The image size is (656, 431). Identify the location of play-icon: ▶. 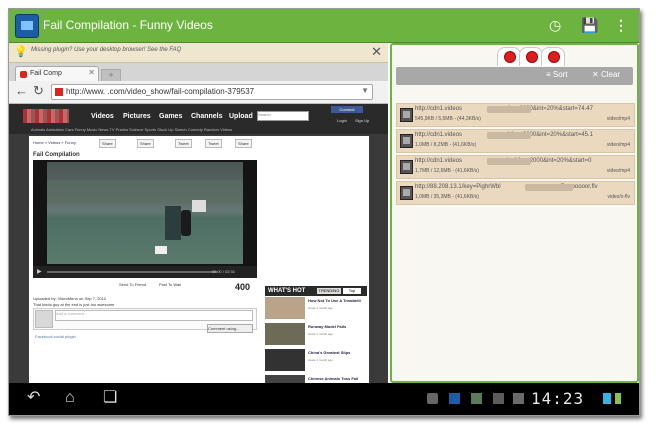
(39, 271).